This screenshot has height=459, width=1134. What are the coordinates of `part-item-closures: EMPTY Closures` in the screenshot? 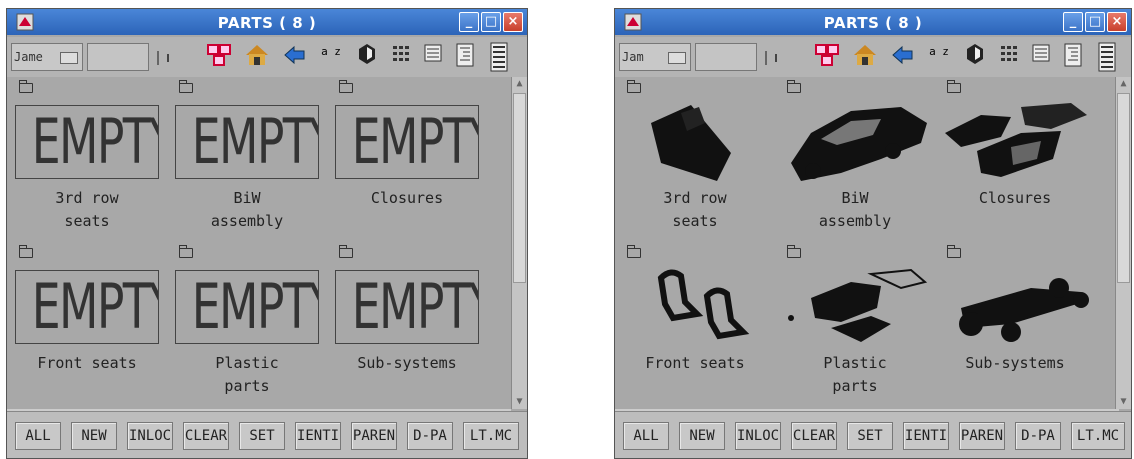 It's located at (407, 159).